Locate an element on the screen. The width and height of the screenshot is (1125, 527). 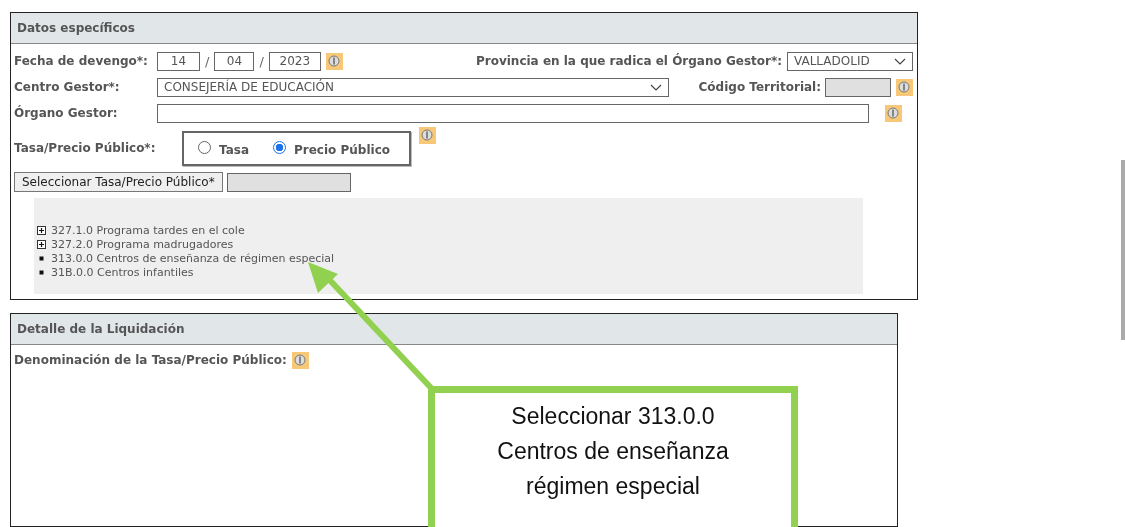
organo-gestor-field is located at coordinates (513, 113).